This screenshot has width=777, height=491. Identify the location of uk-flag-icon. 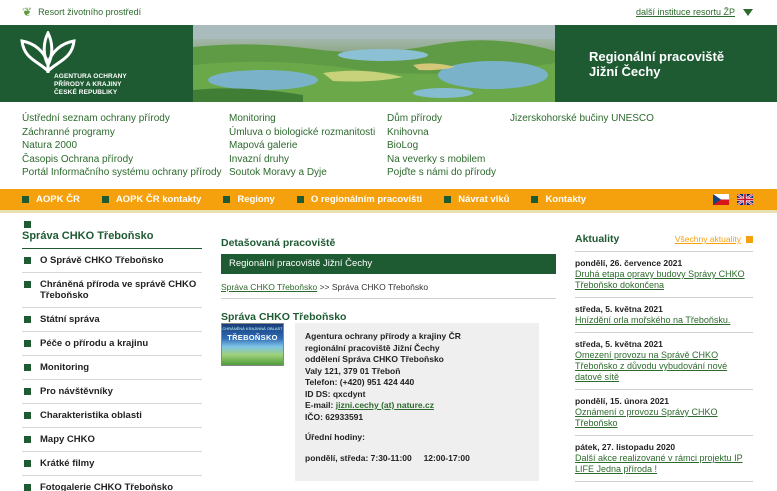
(745, 199).